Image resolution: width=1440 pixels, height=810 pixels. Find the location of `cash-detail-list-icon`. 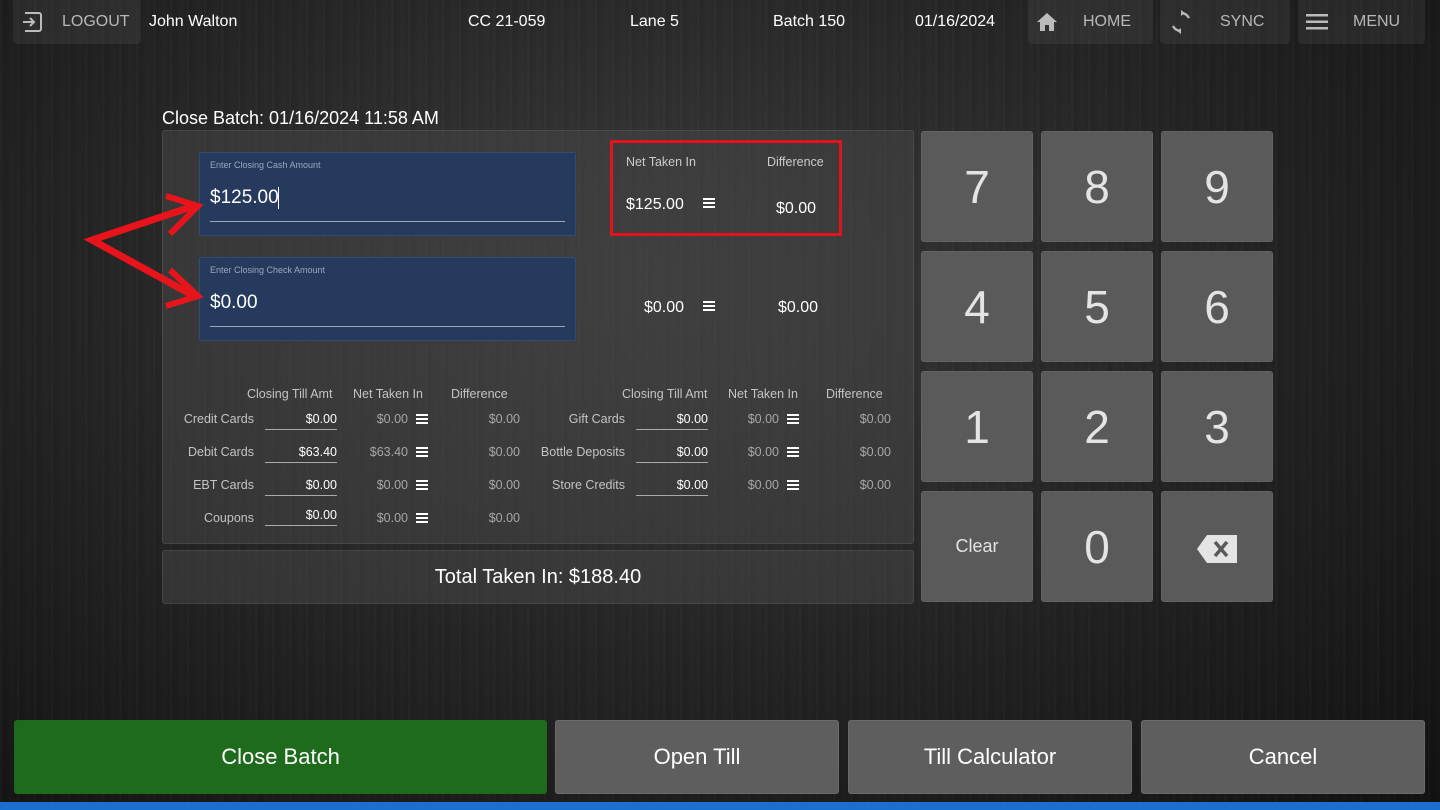

cash-detail-list-icon is located at coordinates (709, 203).